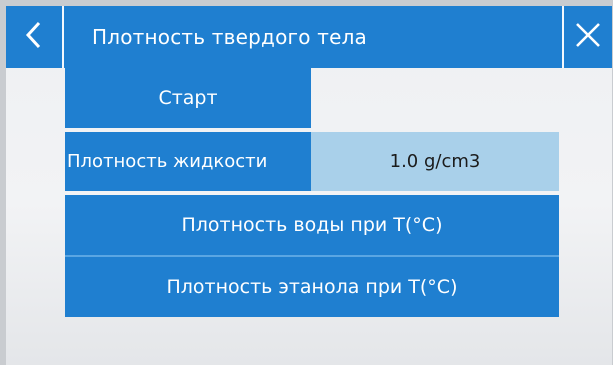 This screenshot has height=365, width=613. I want to click on start-button: Старт, so click(188, 98).